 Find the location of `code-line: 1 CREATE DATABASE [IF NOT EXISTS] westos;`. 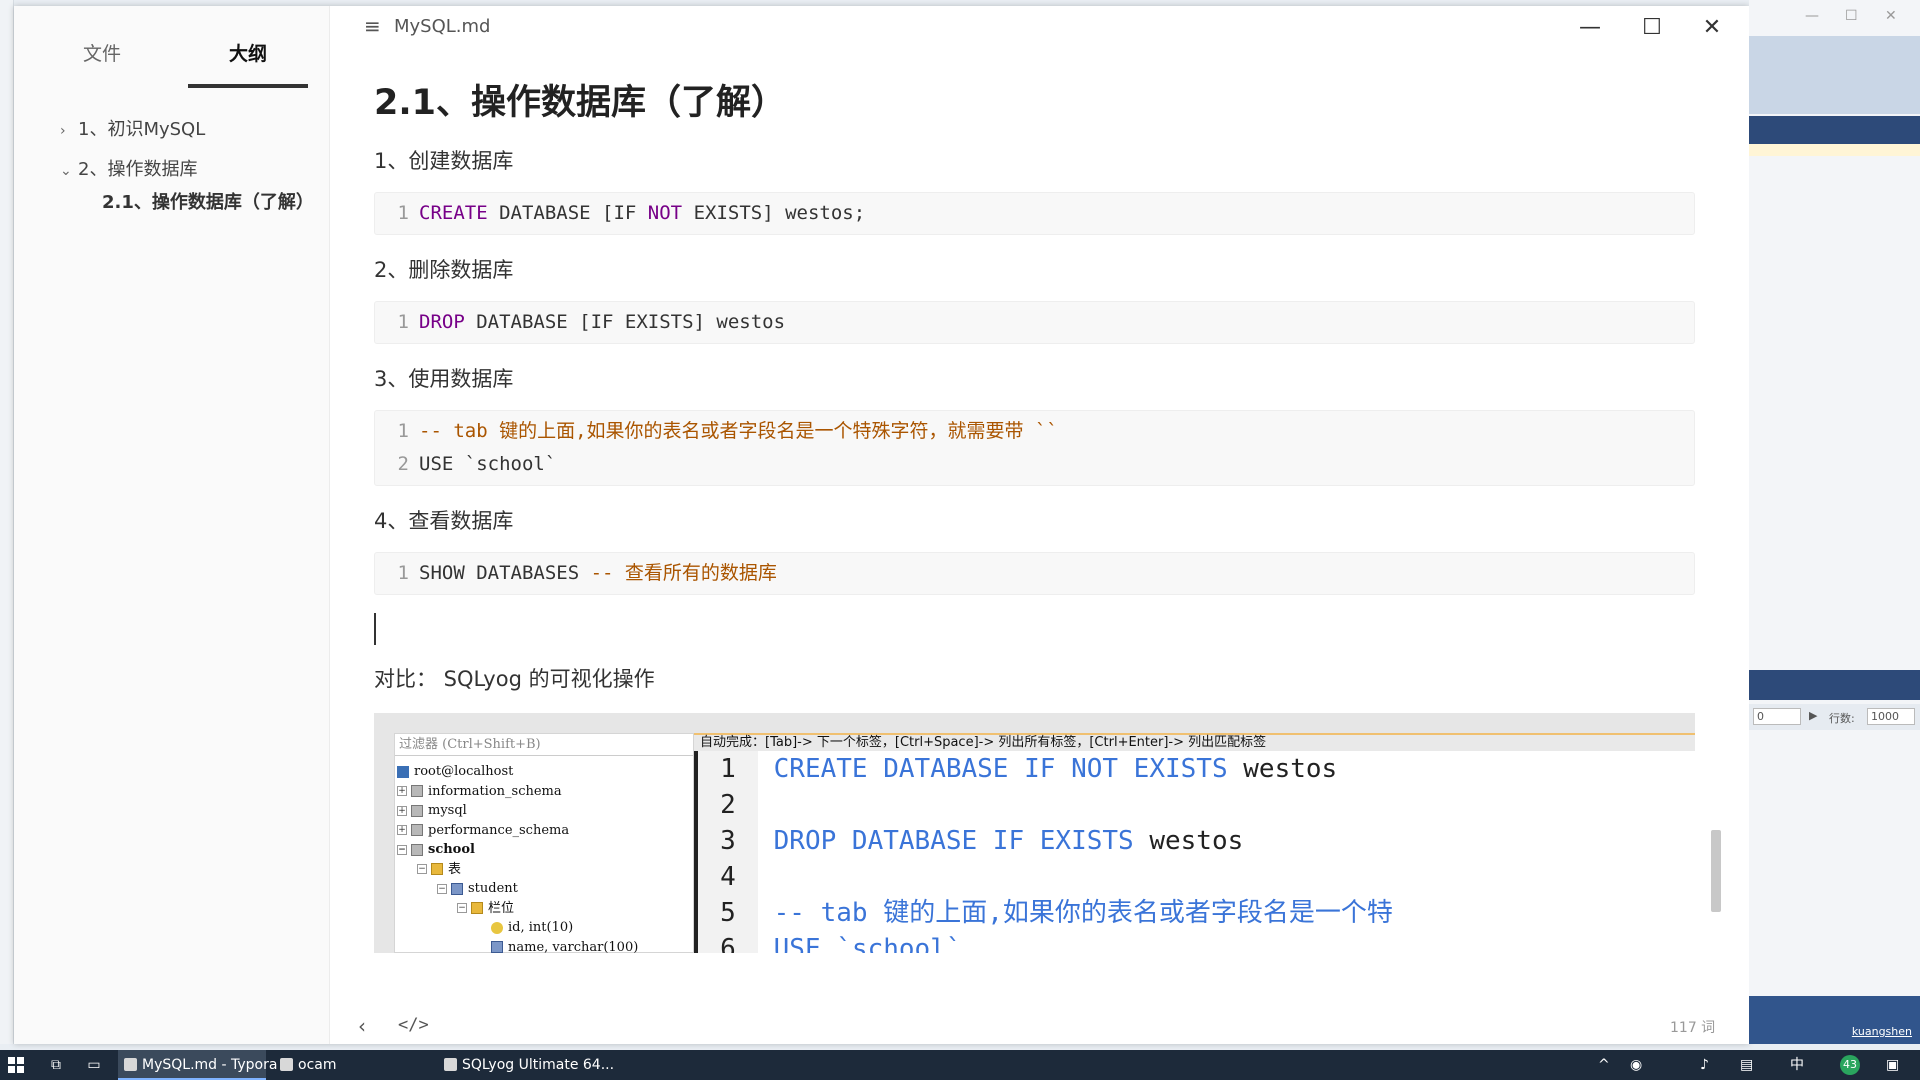

code-line: 1 CREATE DATABASE [IF NOT EXISTS] westos; is located at coordinates (1034, 213).